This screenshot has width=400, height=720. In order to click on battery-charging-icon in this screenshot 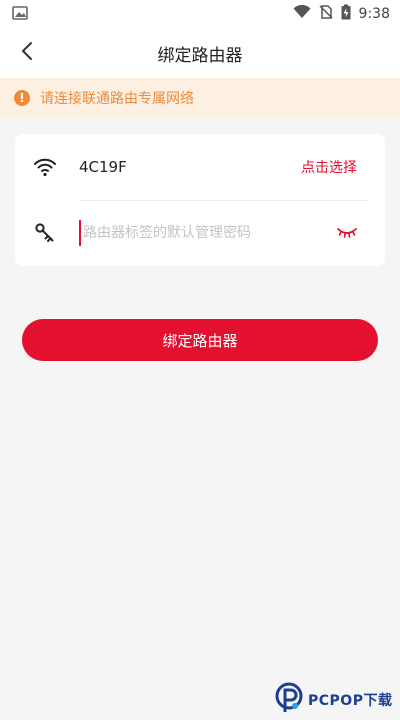, I will do `click(346, 14)`.